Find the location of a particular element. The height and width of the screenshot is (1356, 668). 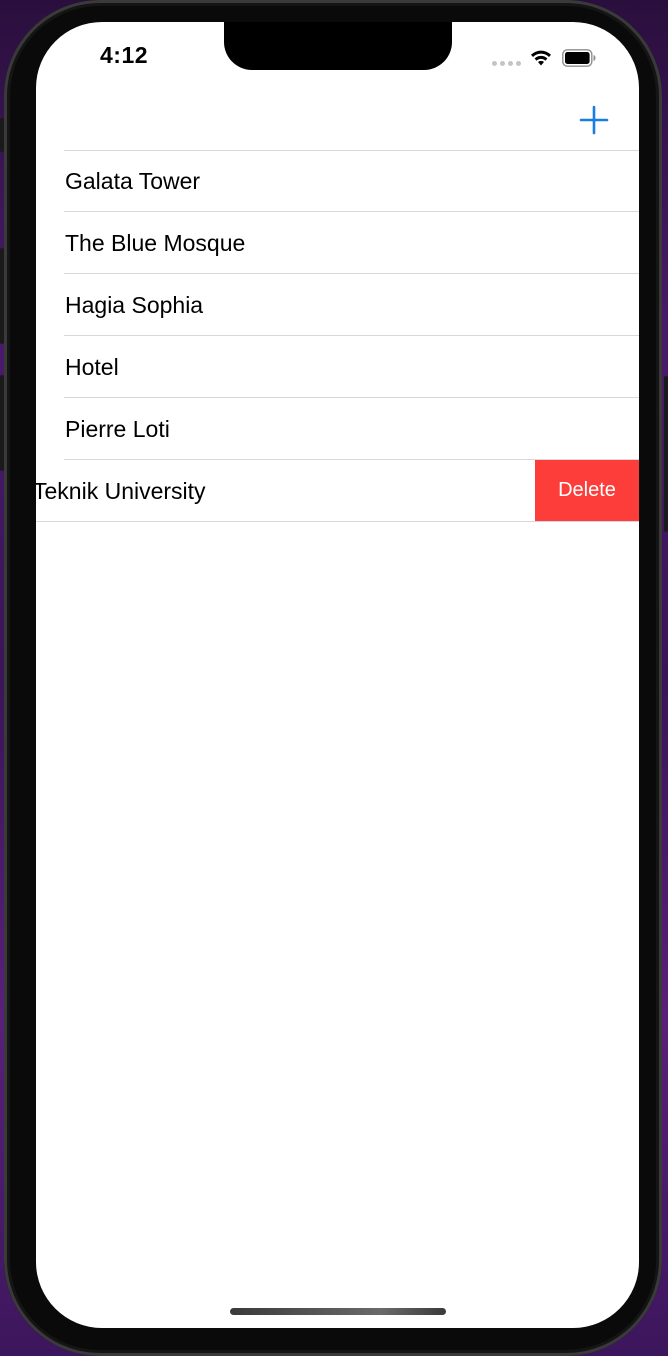

list-item-label: Hagia Sophia is located at coordinates (134, 305).